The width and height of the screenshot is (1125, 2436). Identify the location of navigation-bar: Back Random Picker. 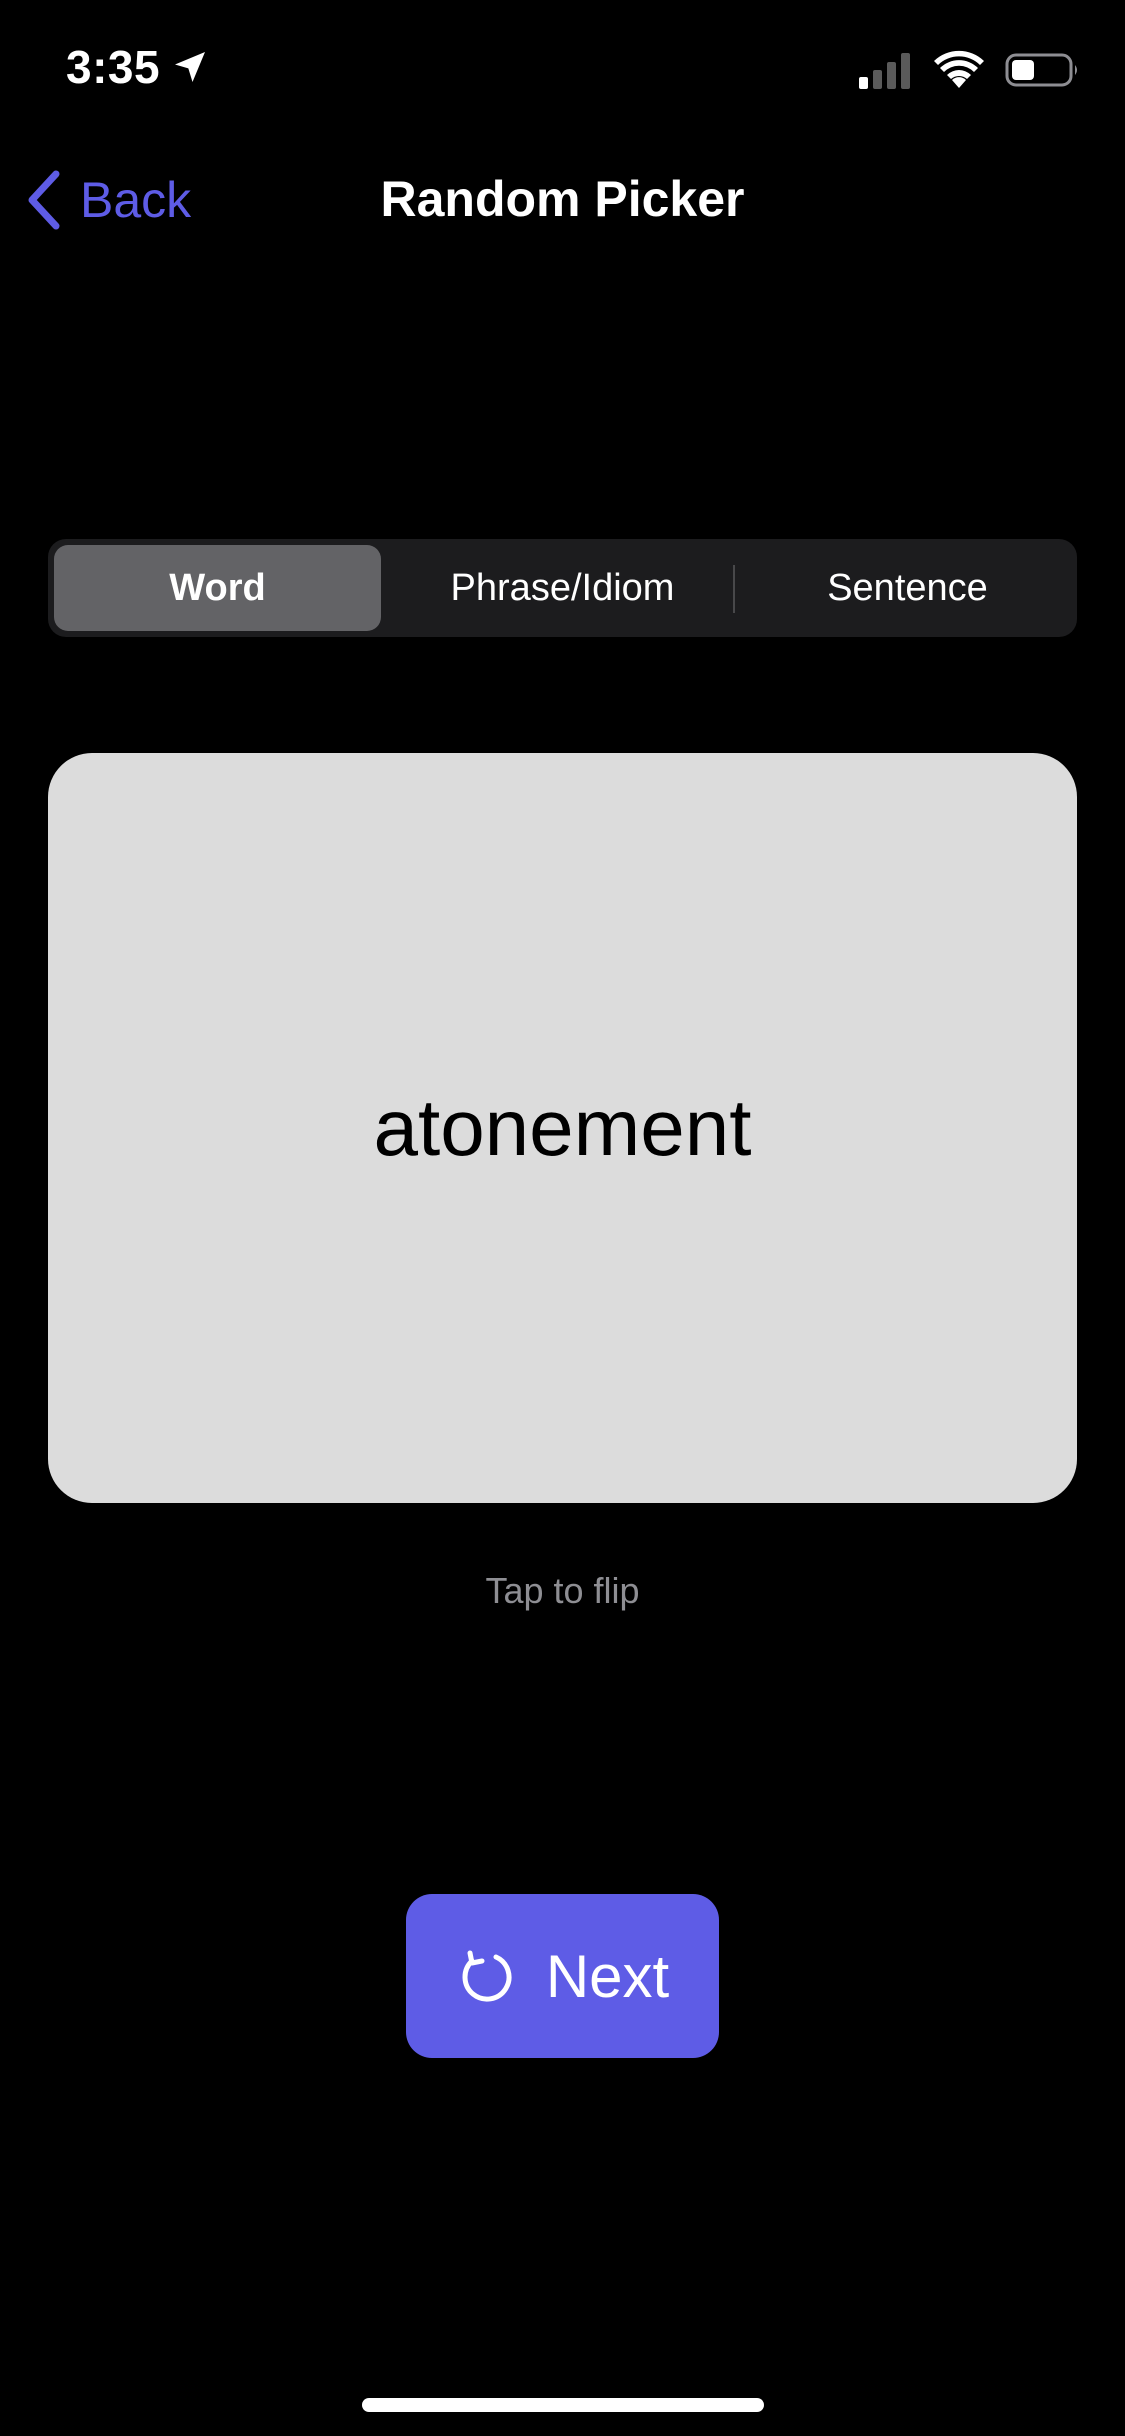
(562, 200).